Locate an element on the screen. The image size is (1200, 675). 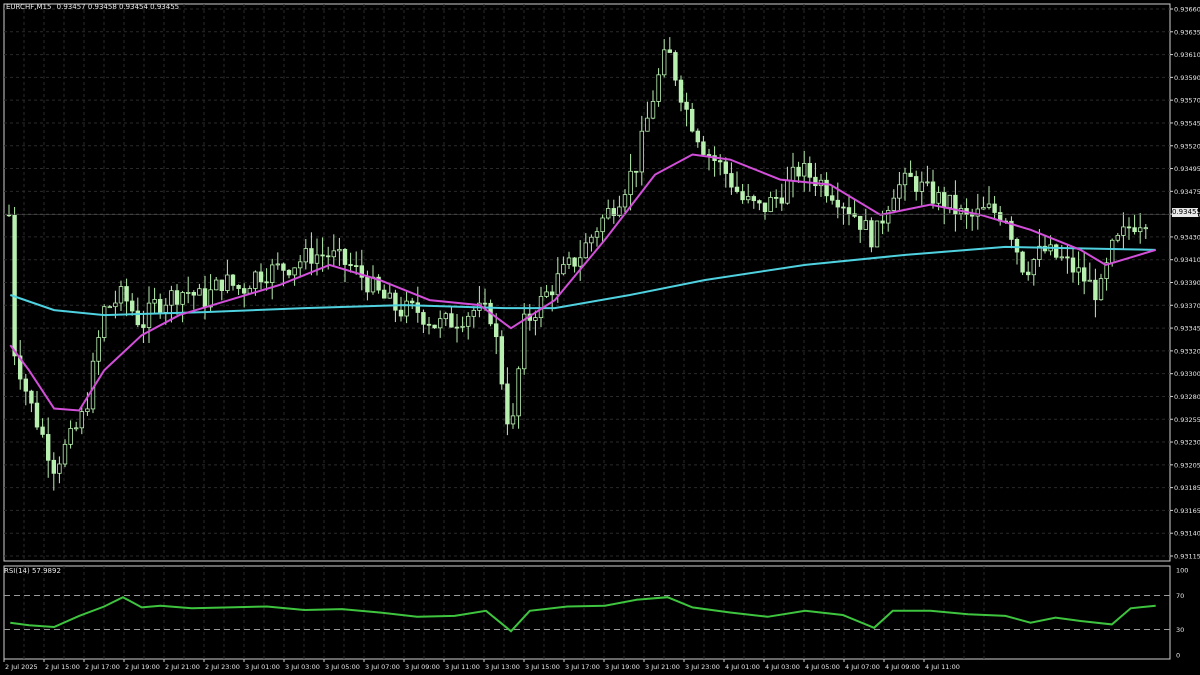
time-tick-label: 3 Jul 09:00 is located at coordinates (422, 667).